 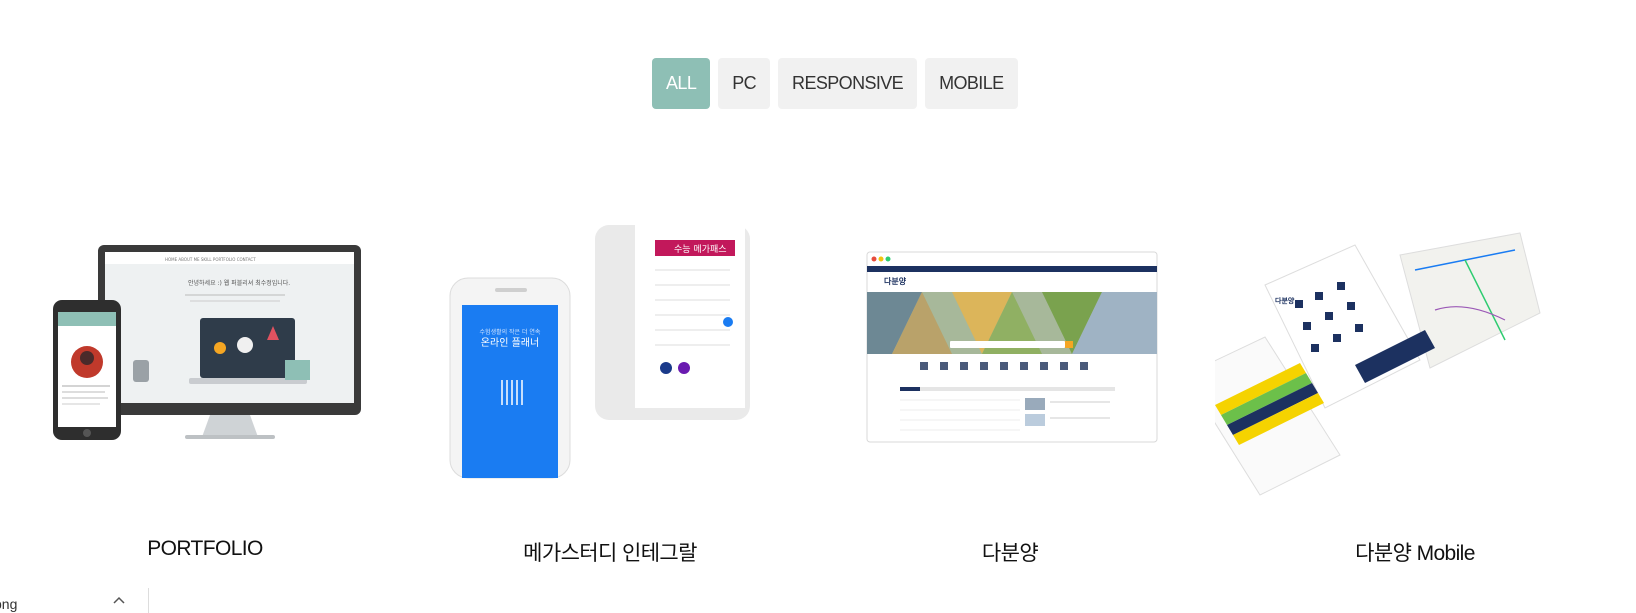 What do you see at coordinates (610, 350) in the screenshot?
I see `portfolio-thumbnail: 수능 메가패스 수험생활의 작은 더 연속 온라인 플래너` at bounding box center [610, 350].